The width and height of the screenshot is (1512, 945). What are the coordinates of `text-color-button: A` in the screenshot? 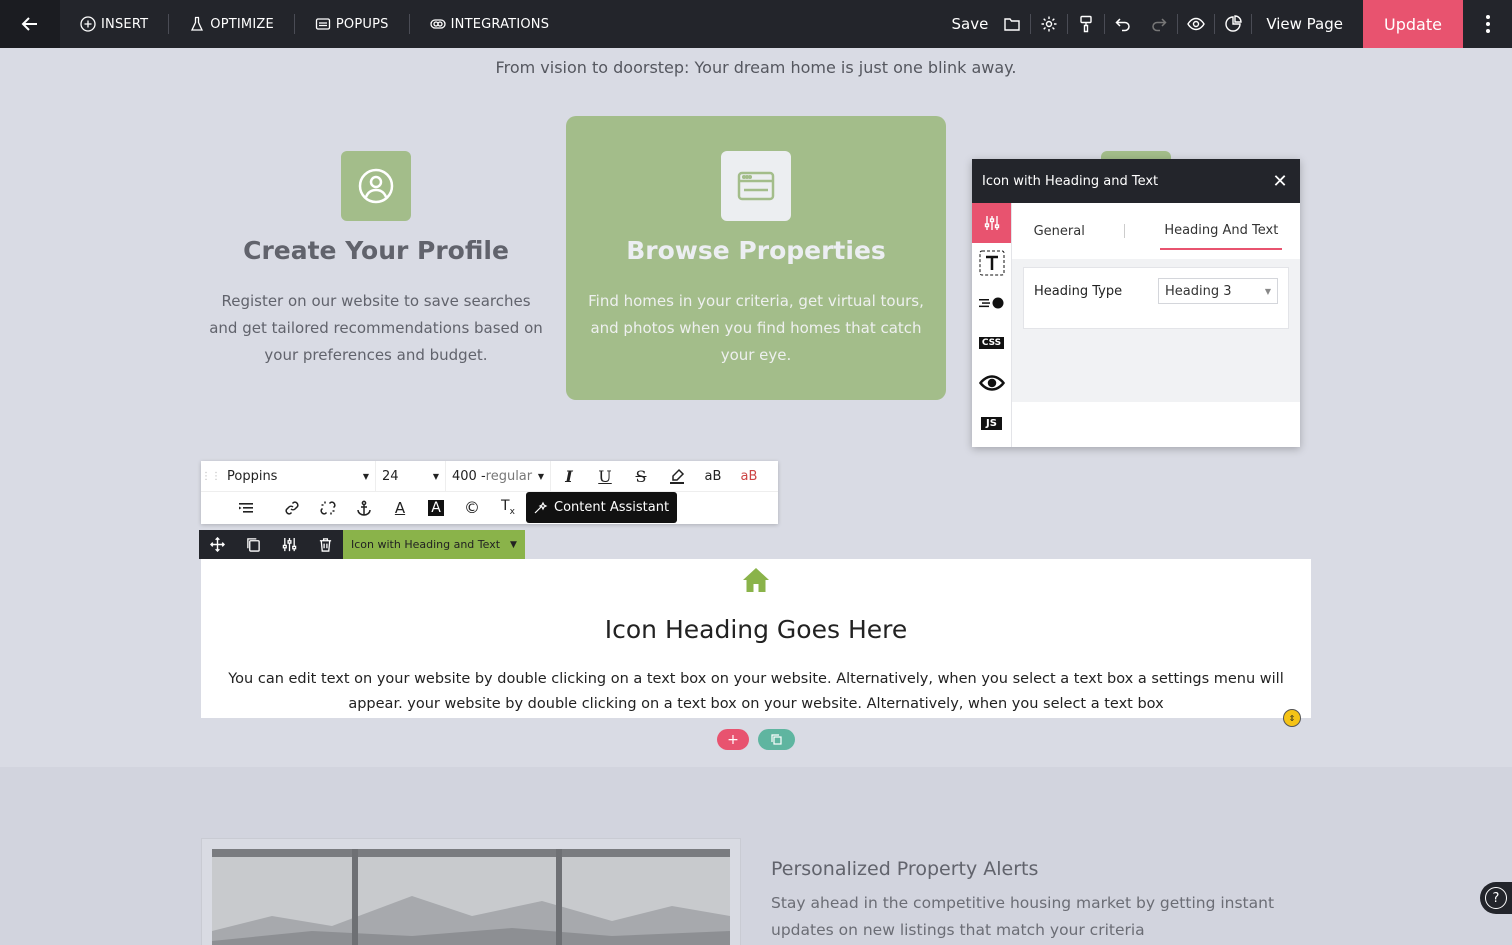 It's located at (400, 507).